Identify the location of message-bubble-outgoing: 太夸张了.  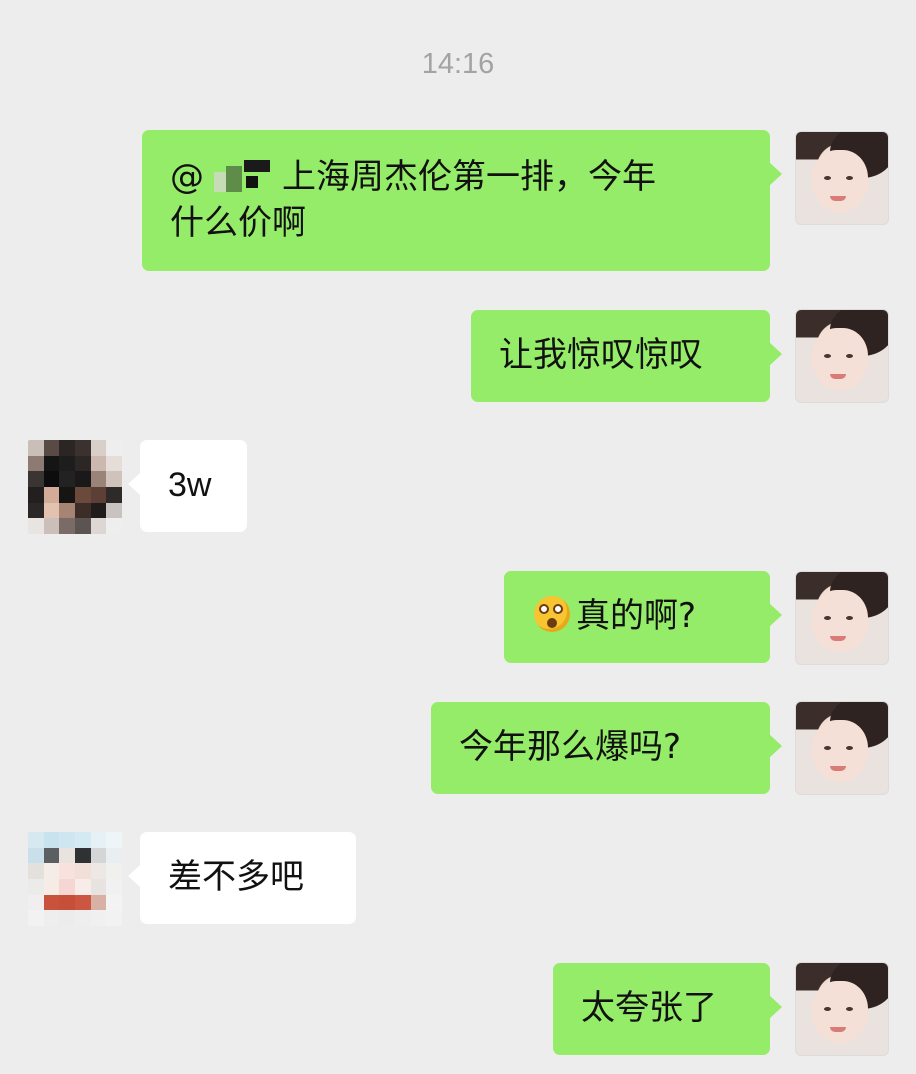
(667, 1009).